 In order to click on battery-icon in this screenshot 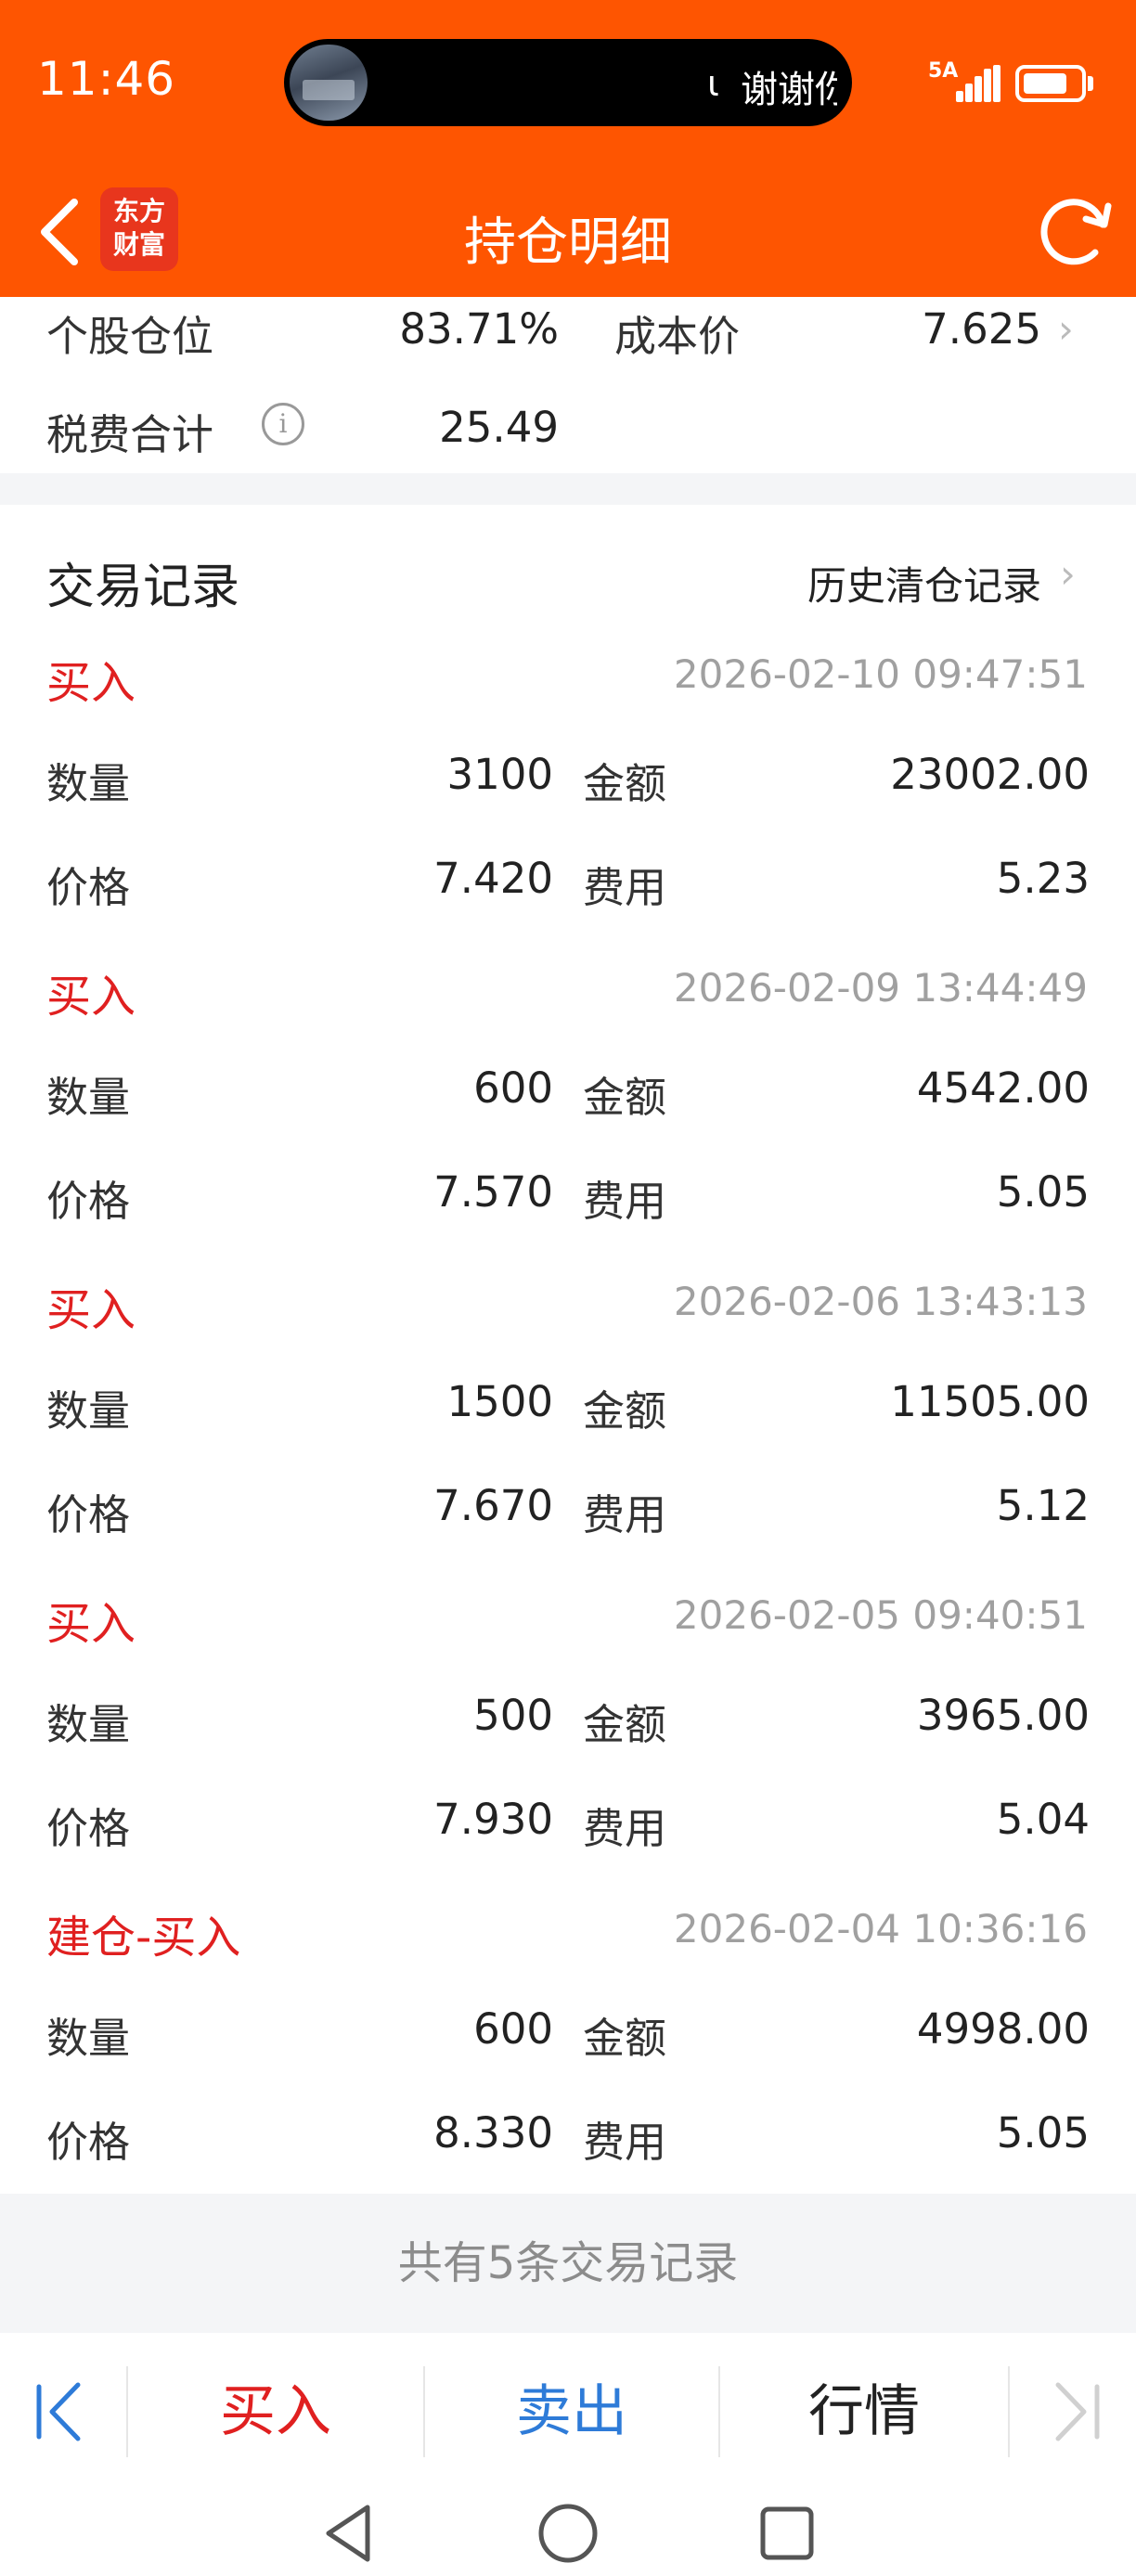, I will do `click(1050, 84)`.